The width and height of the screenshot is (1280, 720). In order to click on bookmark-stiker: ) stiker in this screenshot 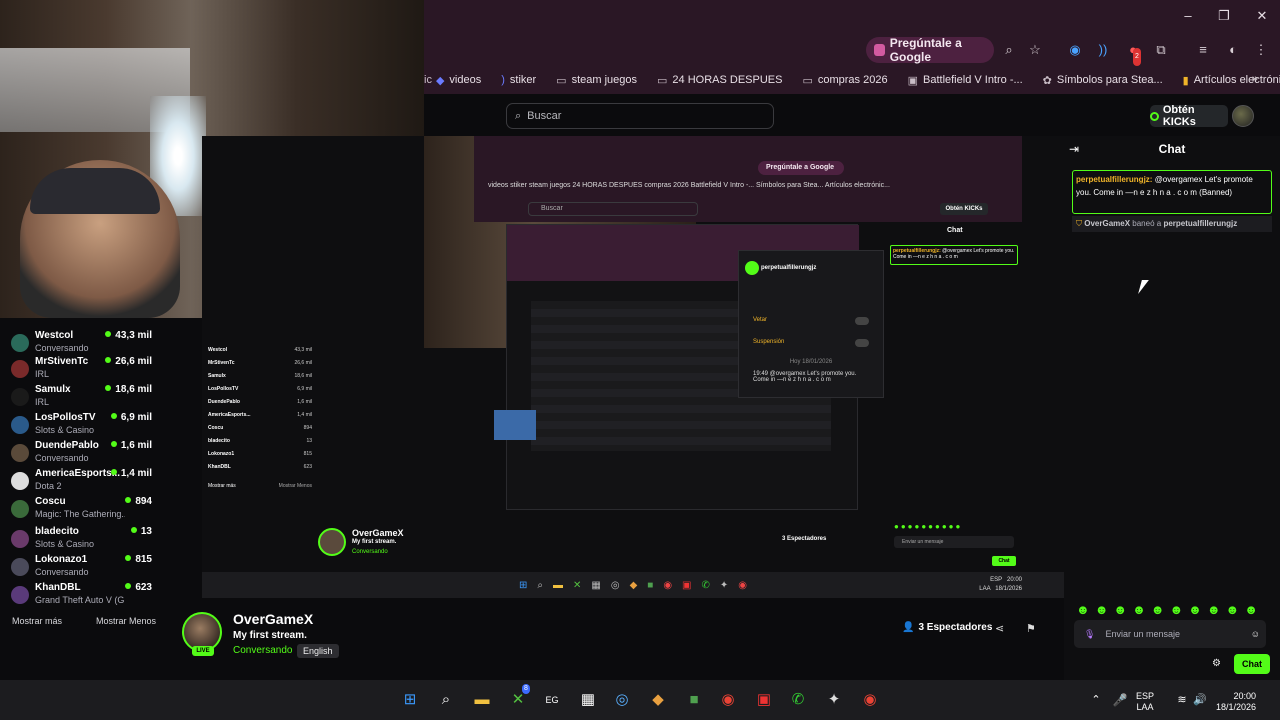, I will do `click(518, 80)`.